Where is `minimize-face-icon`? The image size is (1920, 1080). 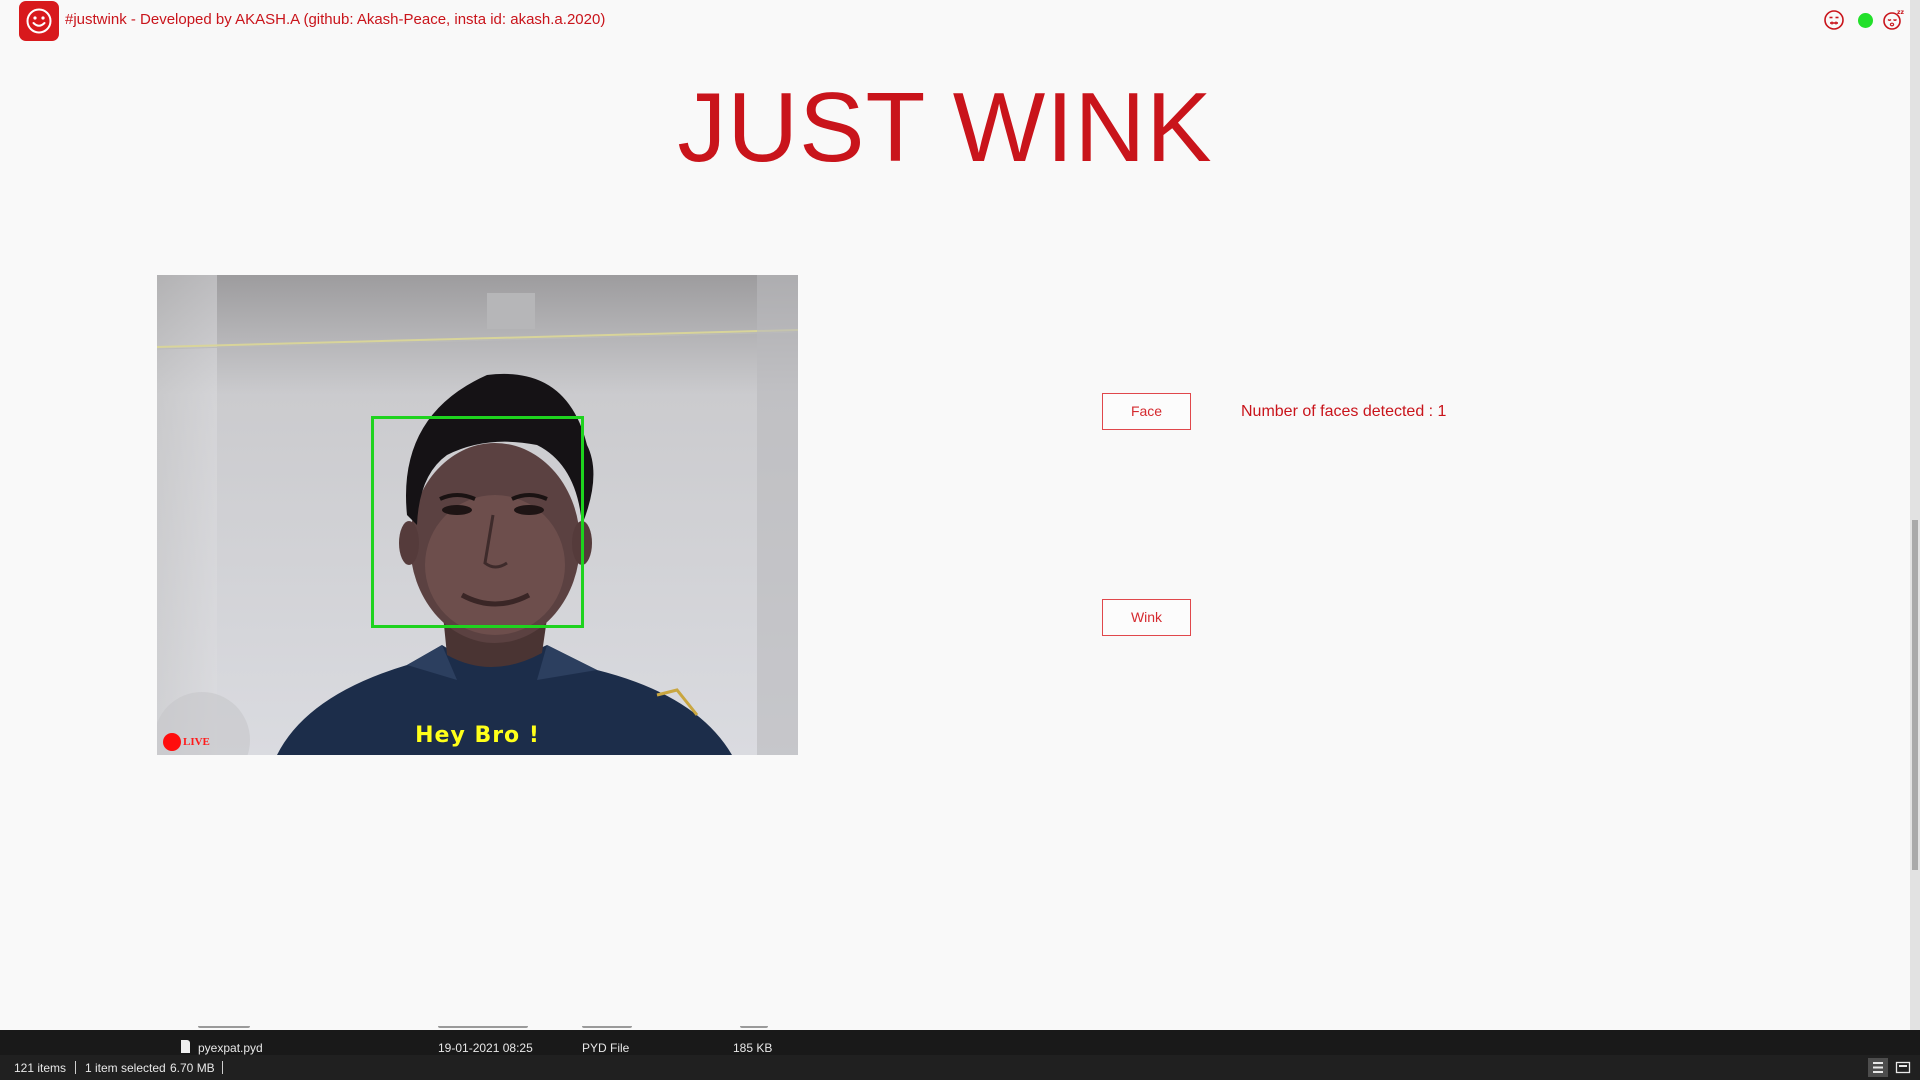 minimize-face-icon is located at coordinates (1834, 20).